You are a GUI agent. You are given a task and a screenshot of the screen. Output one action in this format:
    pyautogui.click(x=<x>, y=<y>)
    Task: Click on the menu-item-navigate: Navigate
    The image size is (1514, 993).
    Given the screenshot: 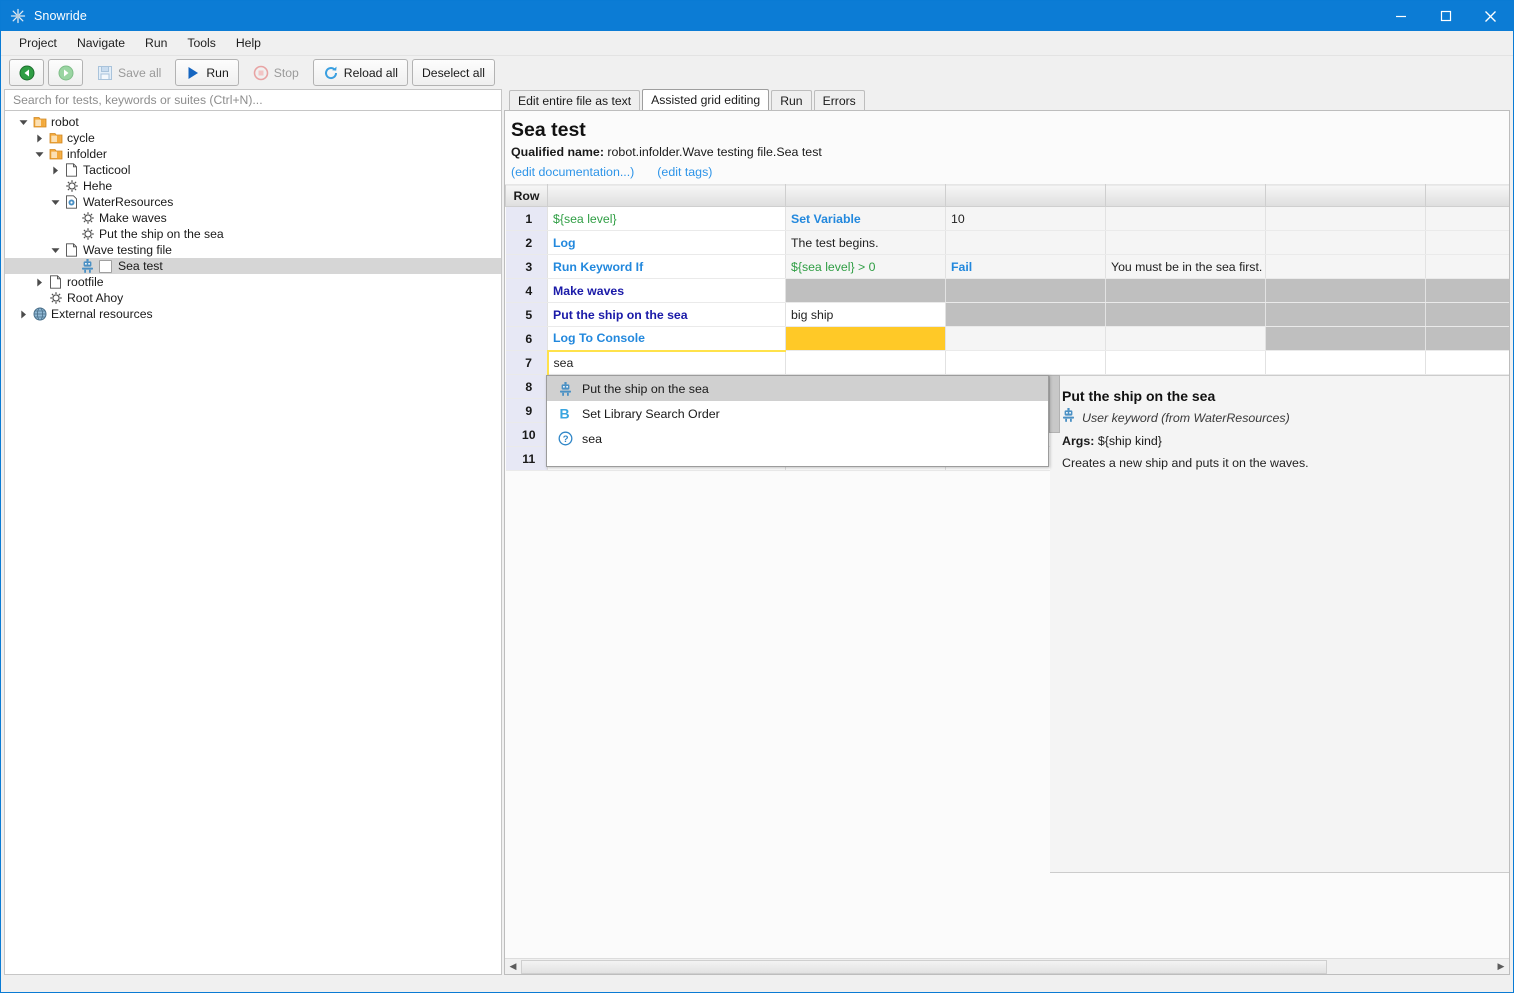 What is the action you would take?
    pyautogui.click(x=101, y=43)
    